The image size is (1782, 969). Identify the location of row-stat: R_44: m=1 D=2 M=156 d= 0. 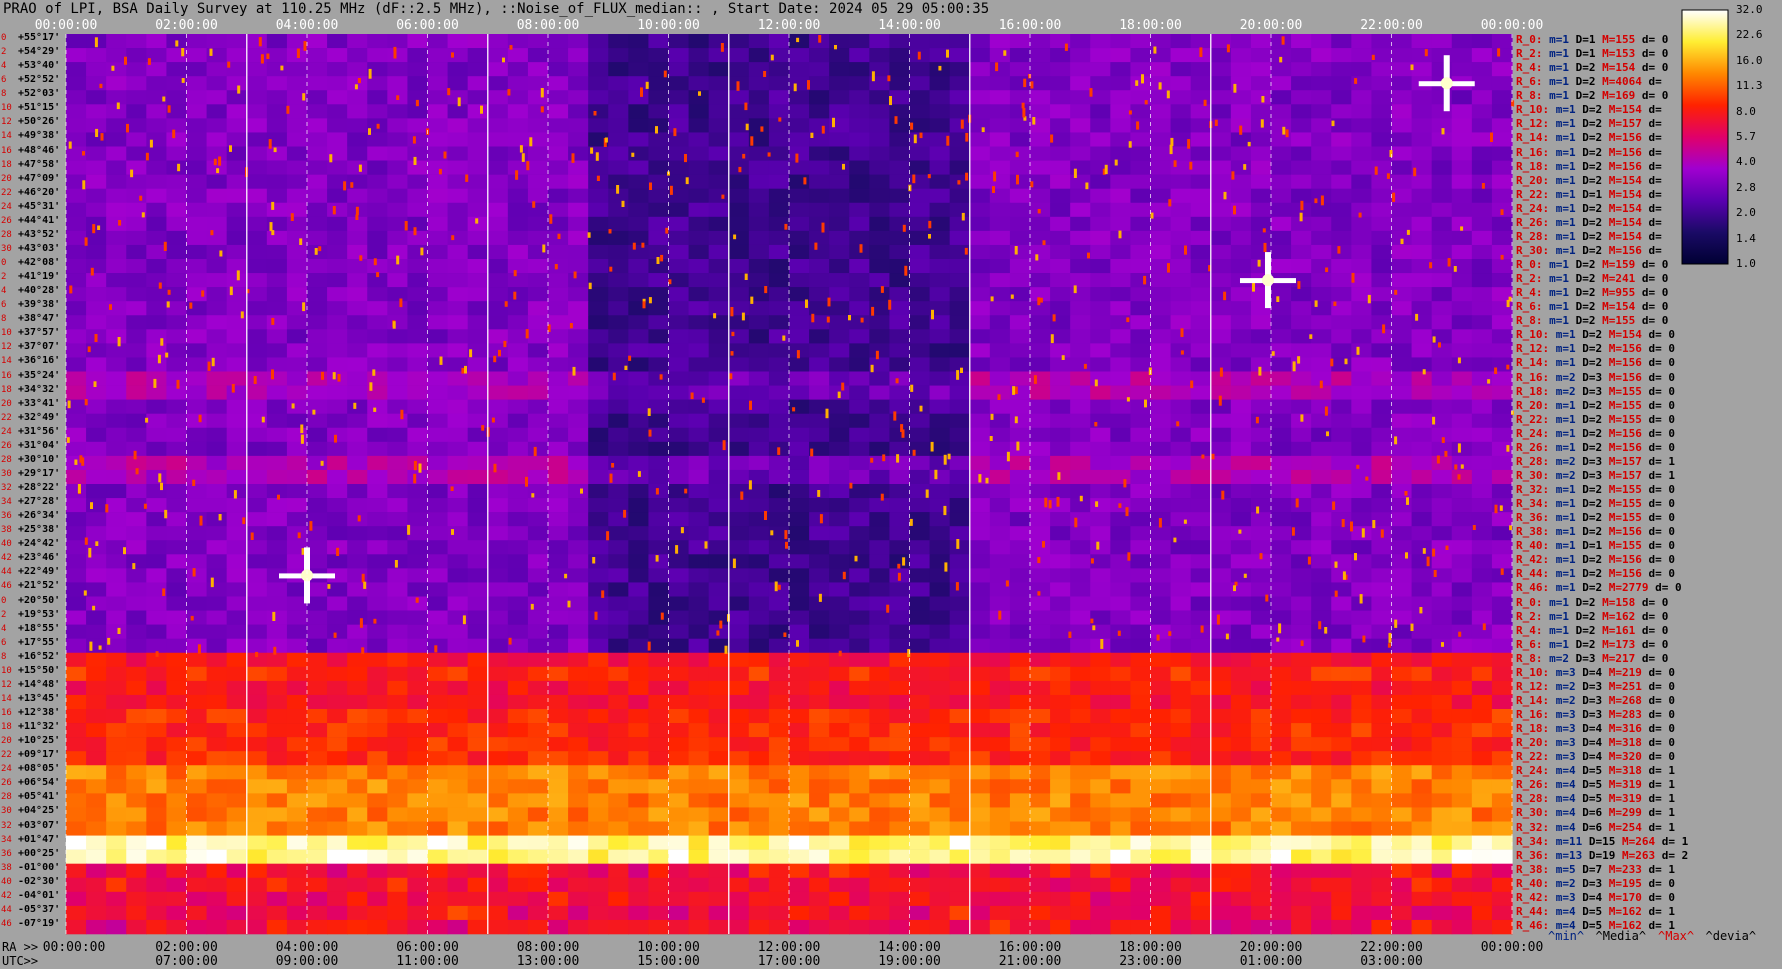
(1595, 573).